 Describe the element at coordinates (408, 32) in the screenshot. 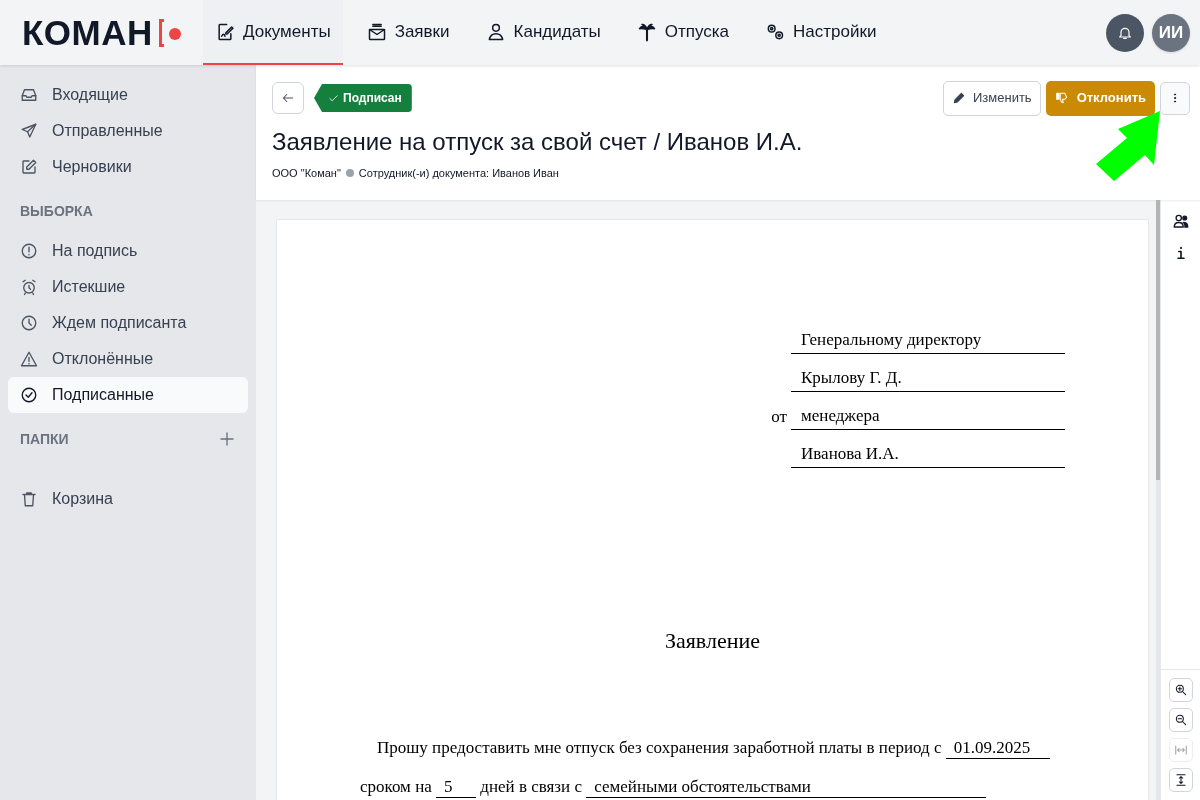

I see `nav-tab: Заявки` at that location.